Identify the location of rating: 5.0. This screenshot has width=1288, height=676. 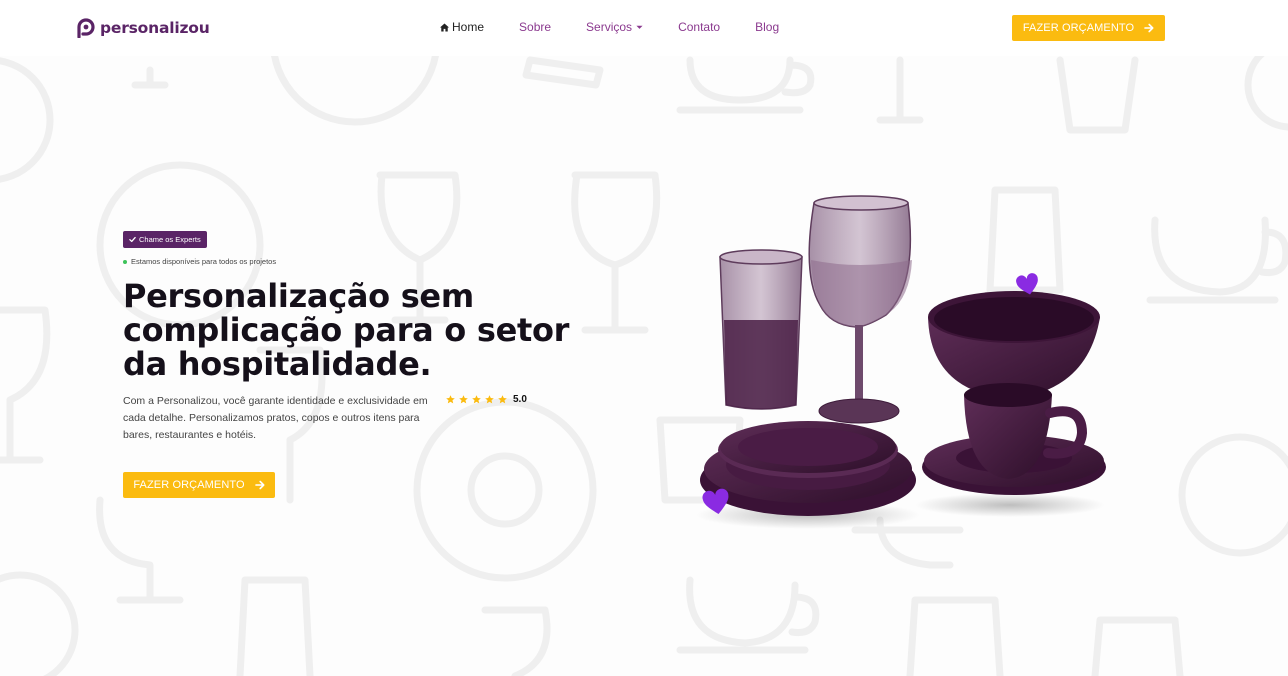
(486, 399).